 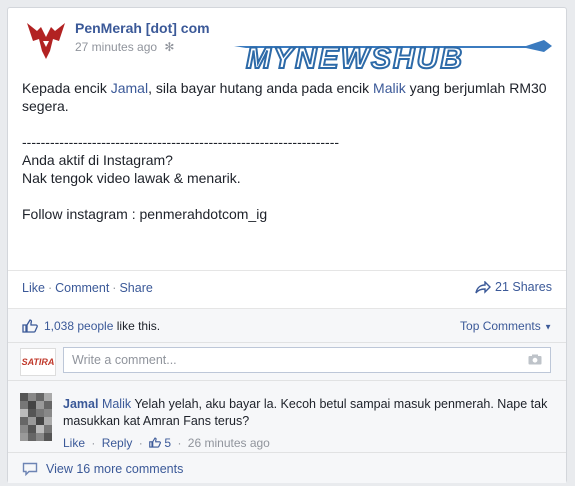 I want to click on small-thumbs-up-icon, so click(x=155, y=442).